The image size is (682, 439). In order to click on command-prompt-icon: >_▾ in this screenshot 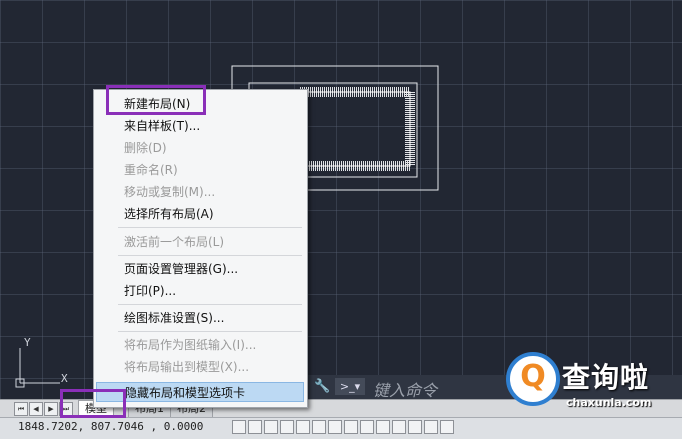, I will do `click(350, 386)`.